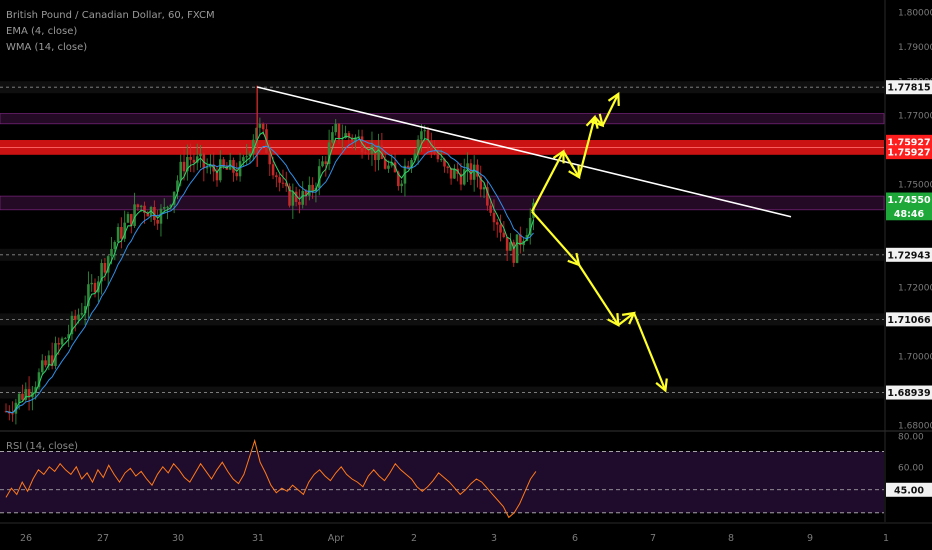 The image size is (932, 550). I want to click on time-tick: 1, so click(886, 538).